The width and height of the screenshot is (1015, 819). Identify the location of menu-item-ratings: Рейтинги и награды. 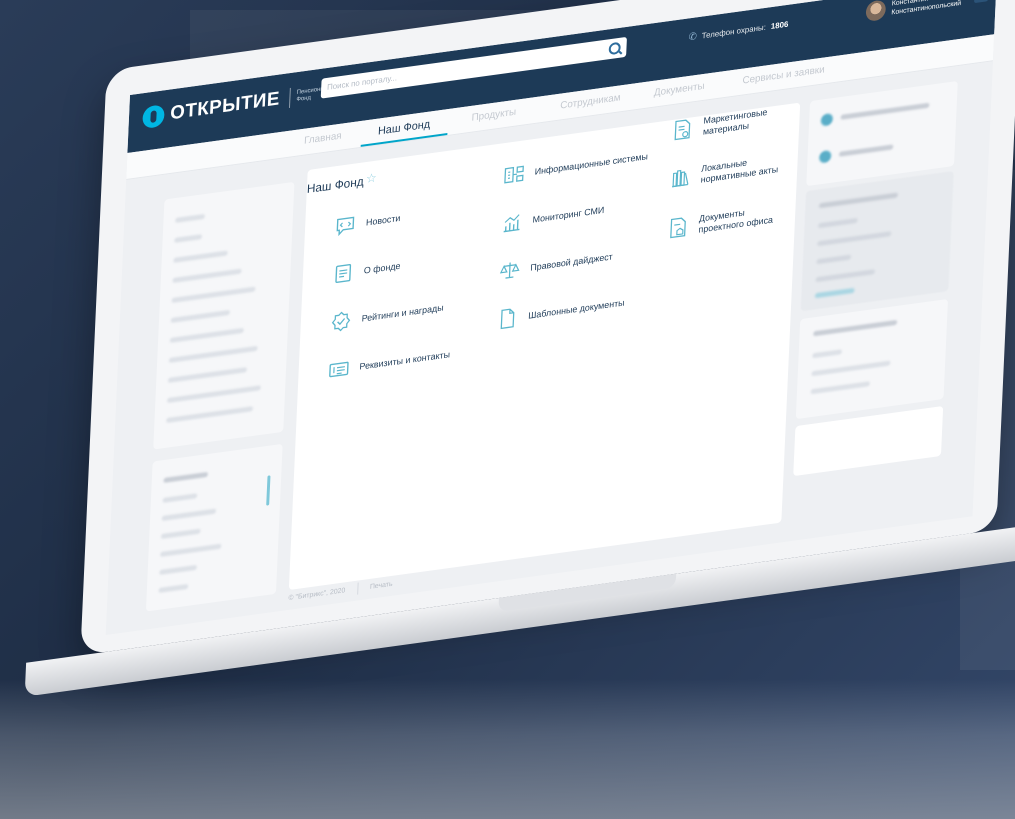
(387, 315).